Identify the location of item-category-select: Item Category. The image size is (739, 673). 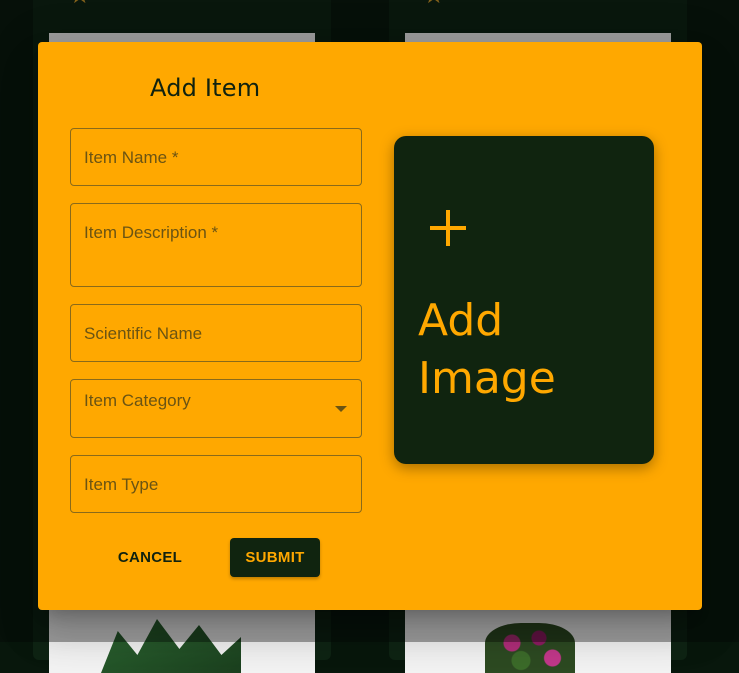
(216, 408).